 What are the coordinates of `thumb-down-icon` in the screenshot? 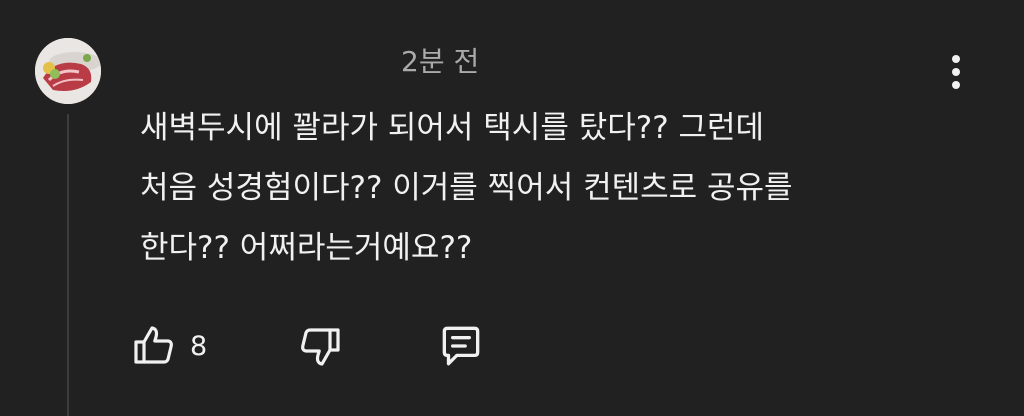 It's located at (320, 346).